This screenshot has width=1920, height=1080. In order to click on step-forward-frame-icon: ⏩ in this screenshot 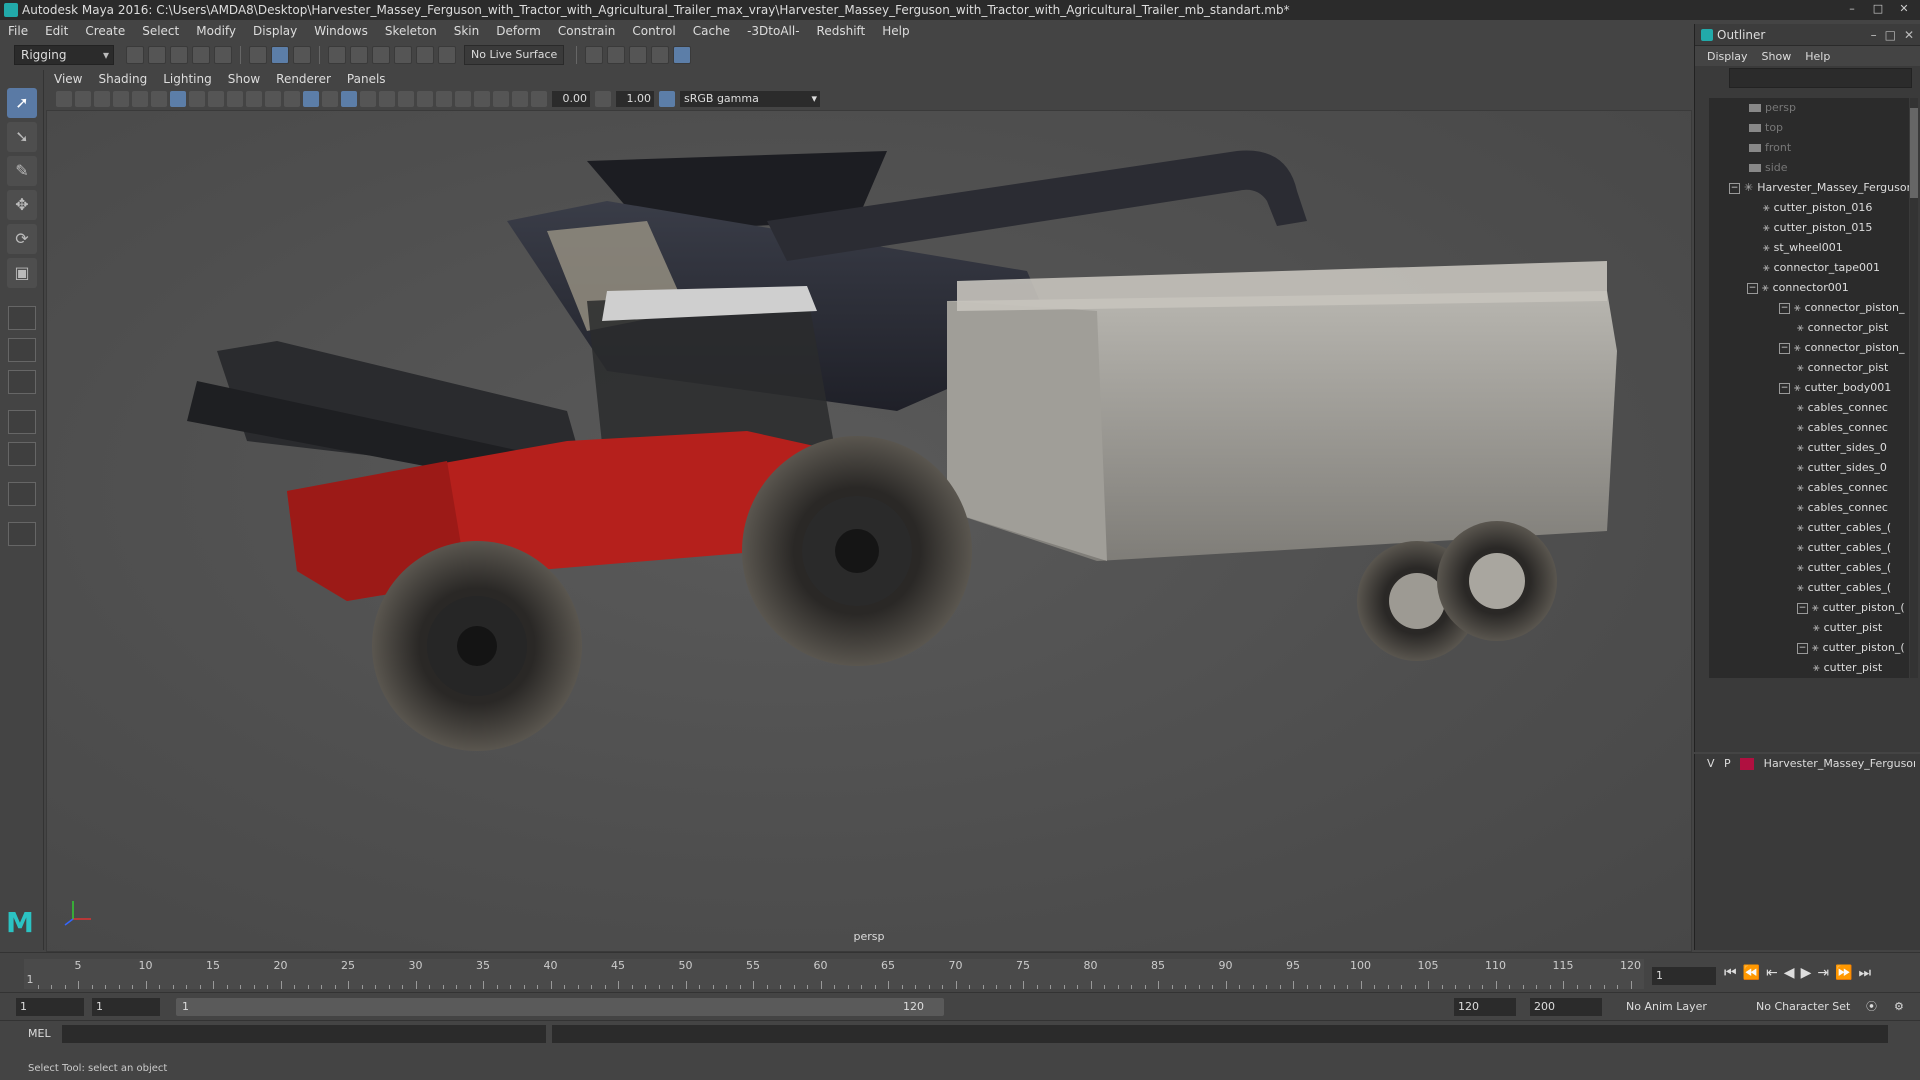, I will do `click(1843, 973)`.